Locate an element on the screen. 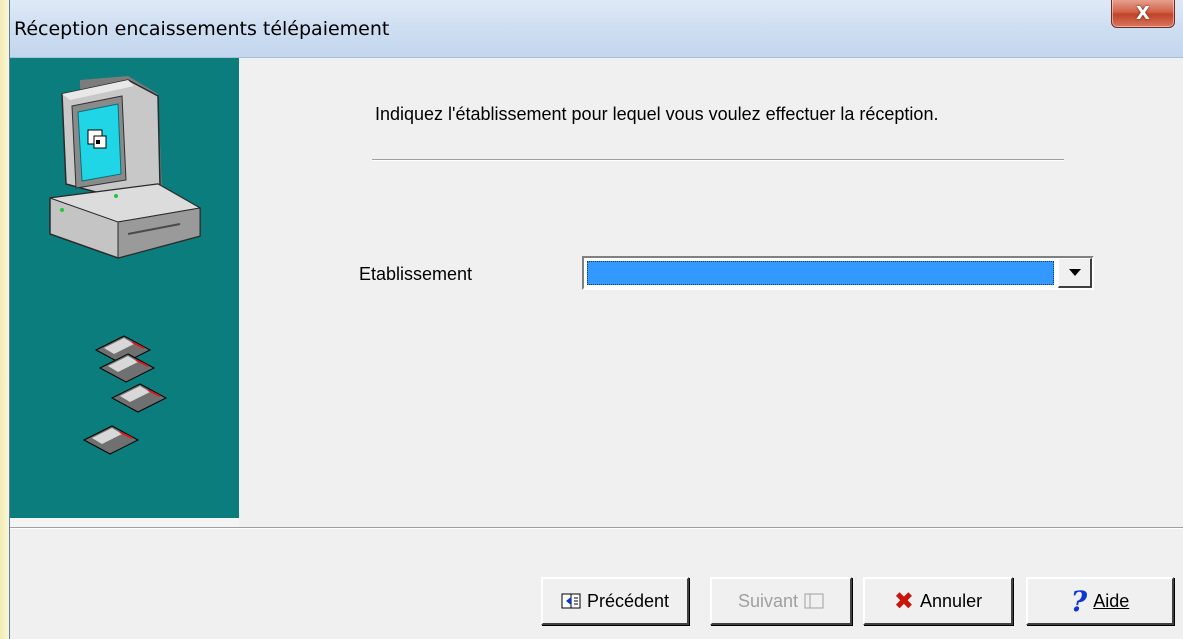 This screenshot has width=1183, height=639. etablissement-dropdown is located at coordinates (838, 273).